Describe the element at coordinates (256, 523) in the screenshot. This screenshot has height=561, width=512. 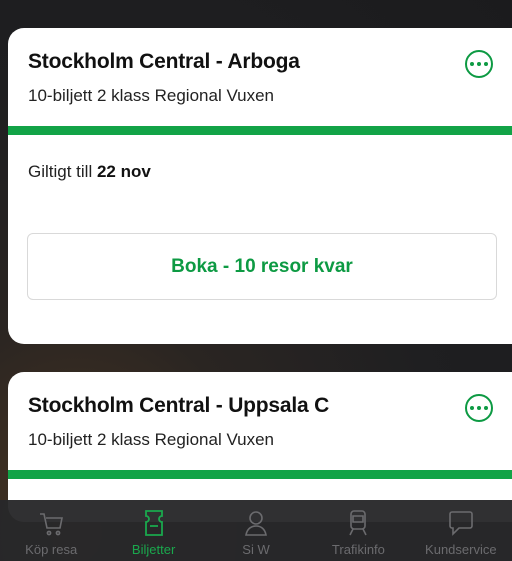
I see `person-icon` at that location.